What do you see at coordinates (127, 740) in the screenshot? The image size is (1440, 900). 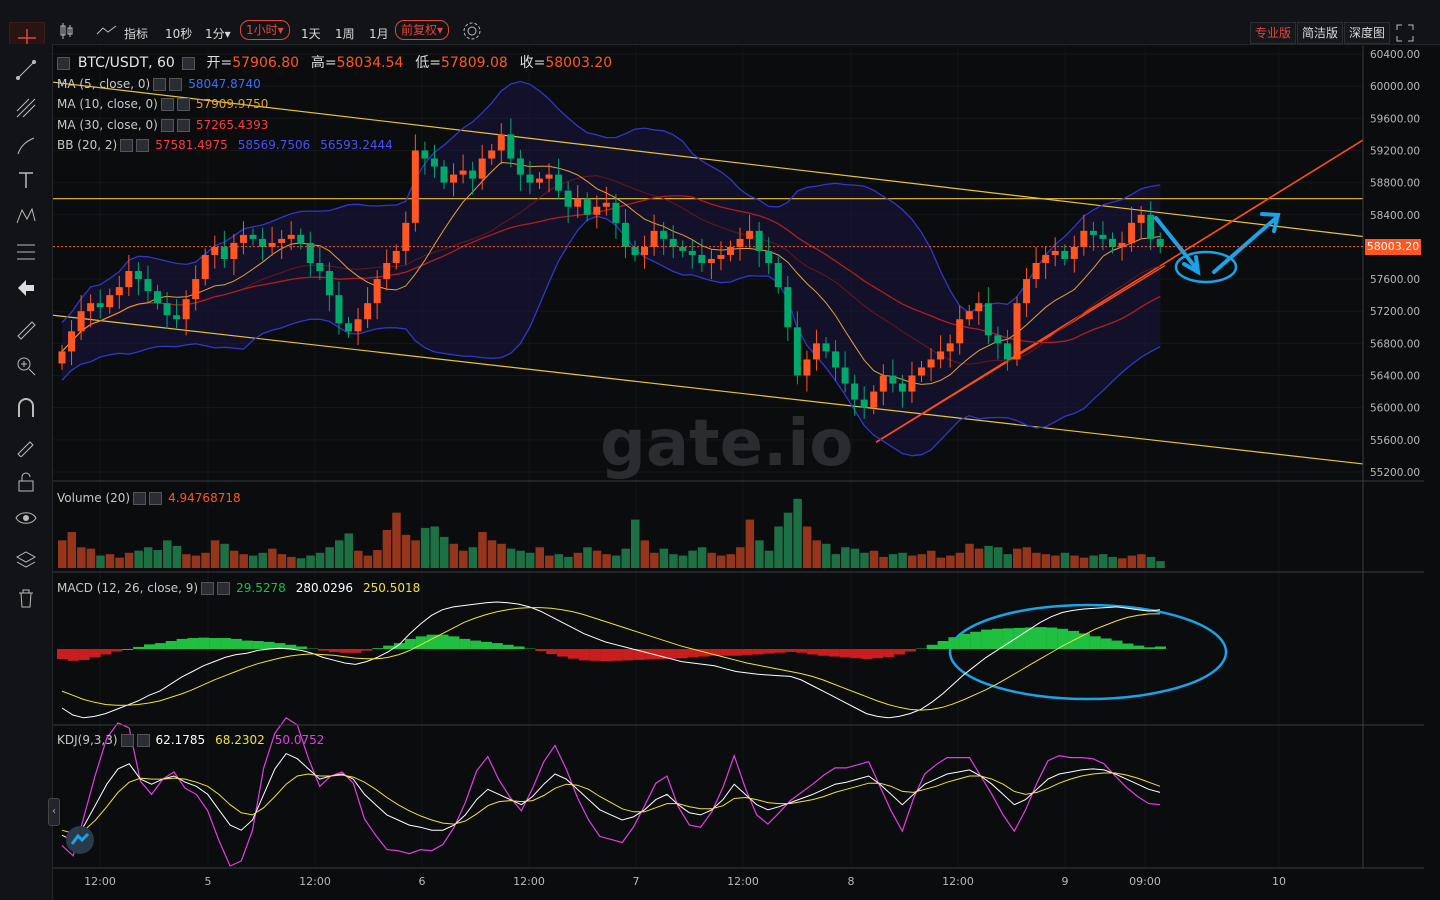 I see `kdj-settings-icon` at bounding box center [127, 740].